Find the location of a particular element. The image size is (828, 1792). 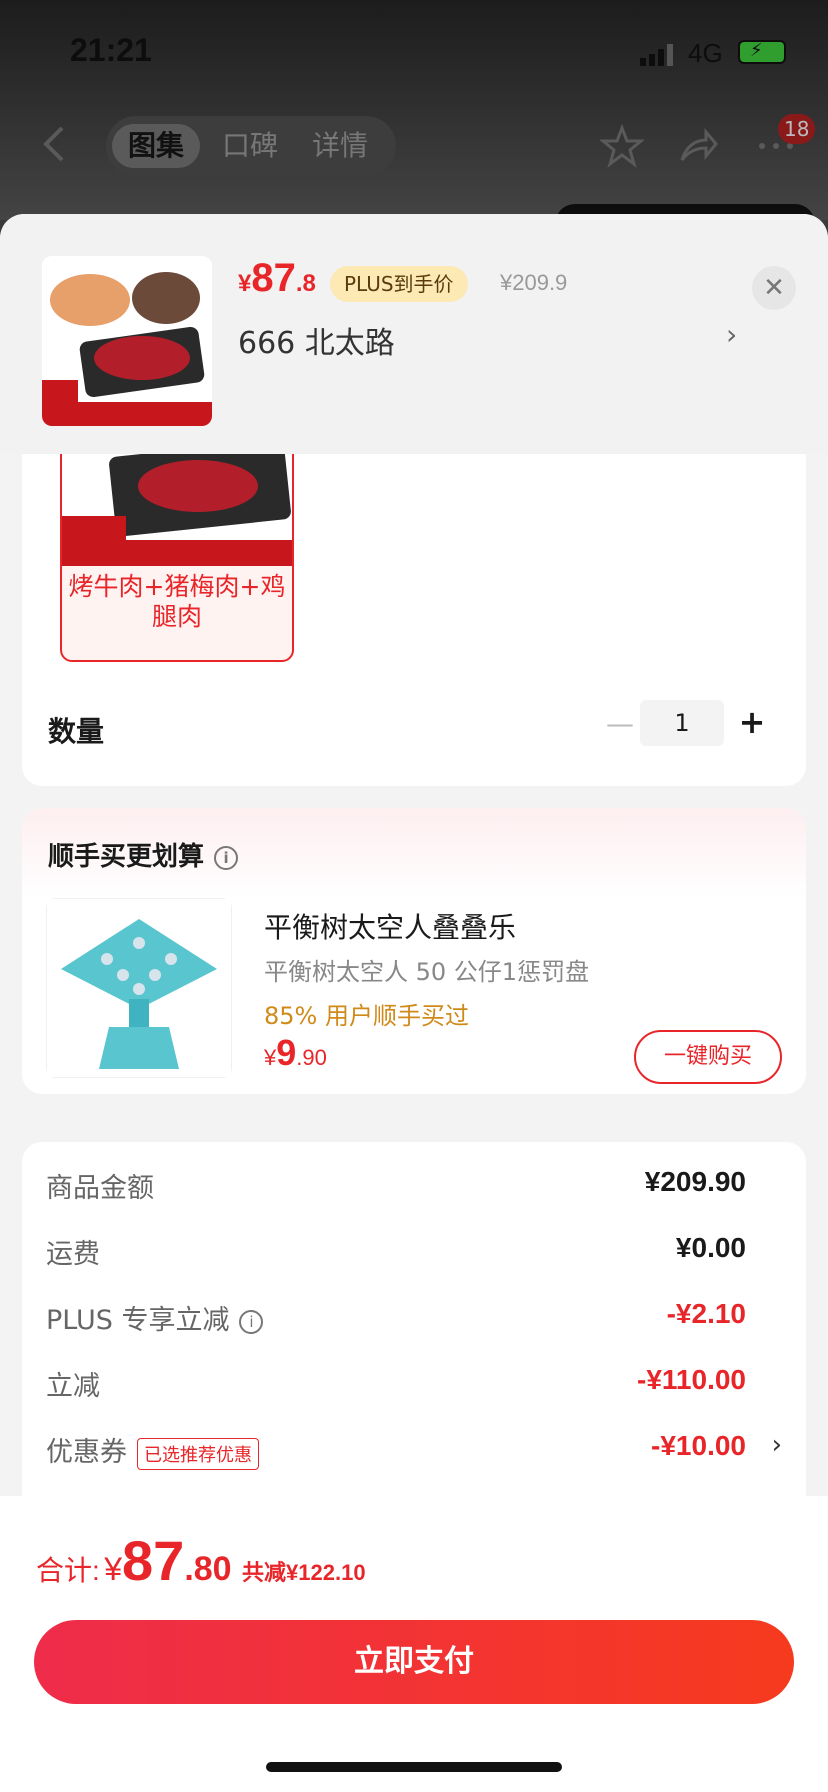

summary-row: 运费 ¥0.00 is located at coordinates (414, 1252).